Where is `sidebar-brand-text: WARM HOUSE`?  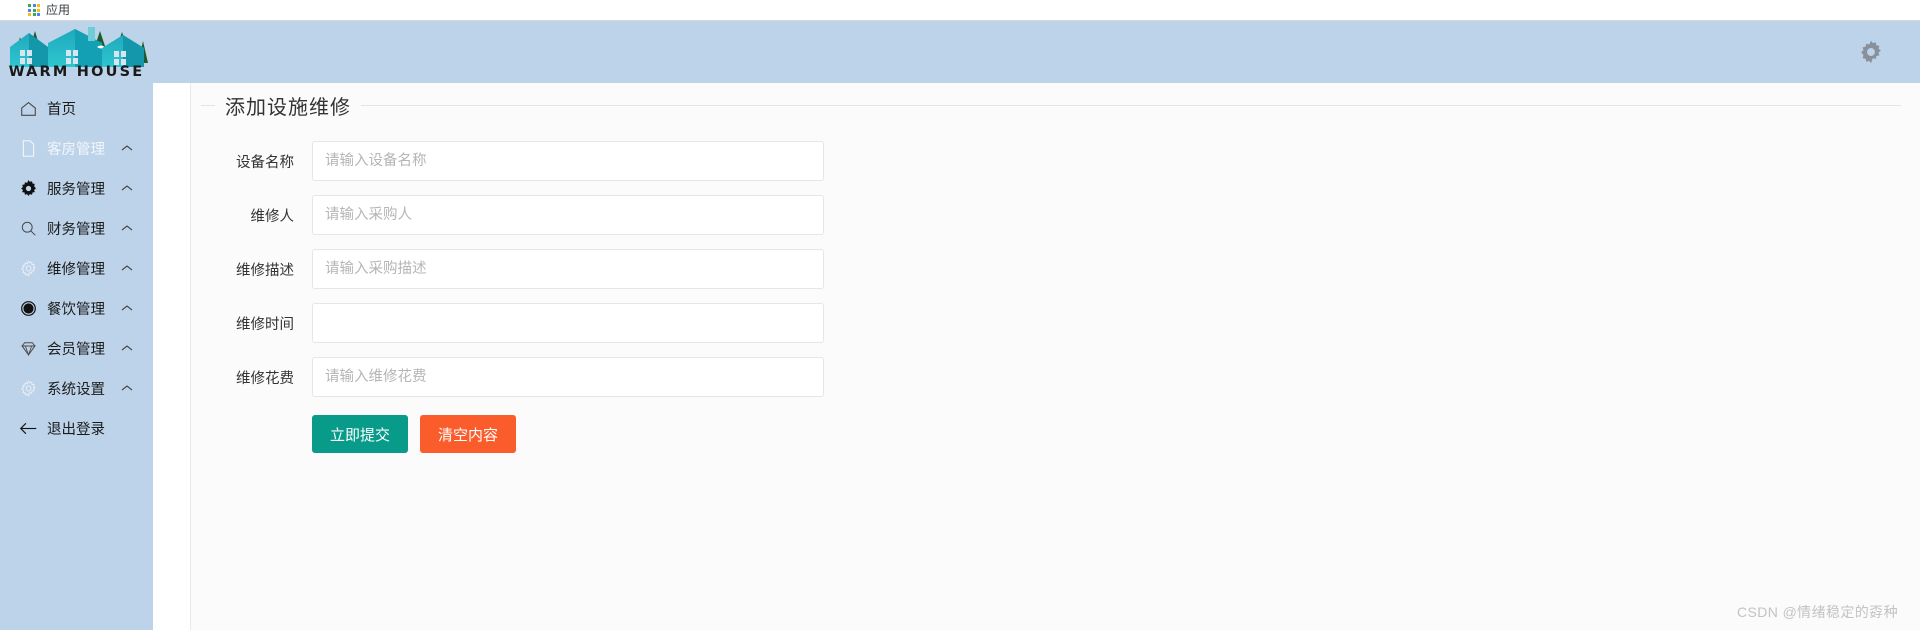 sidebar-brand-text: WARM HOUSE is located at coordinates (76, 72).